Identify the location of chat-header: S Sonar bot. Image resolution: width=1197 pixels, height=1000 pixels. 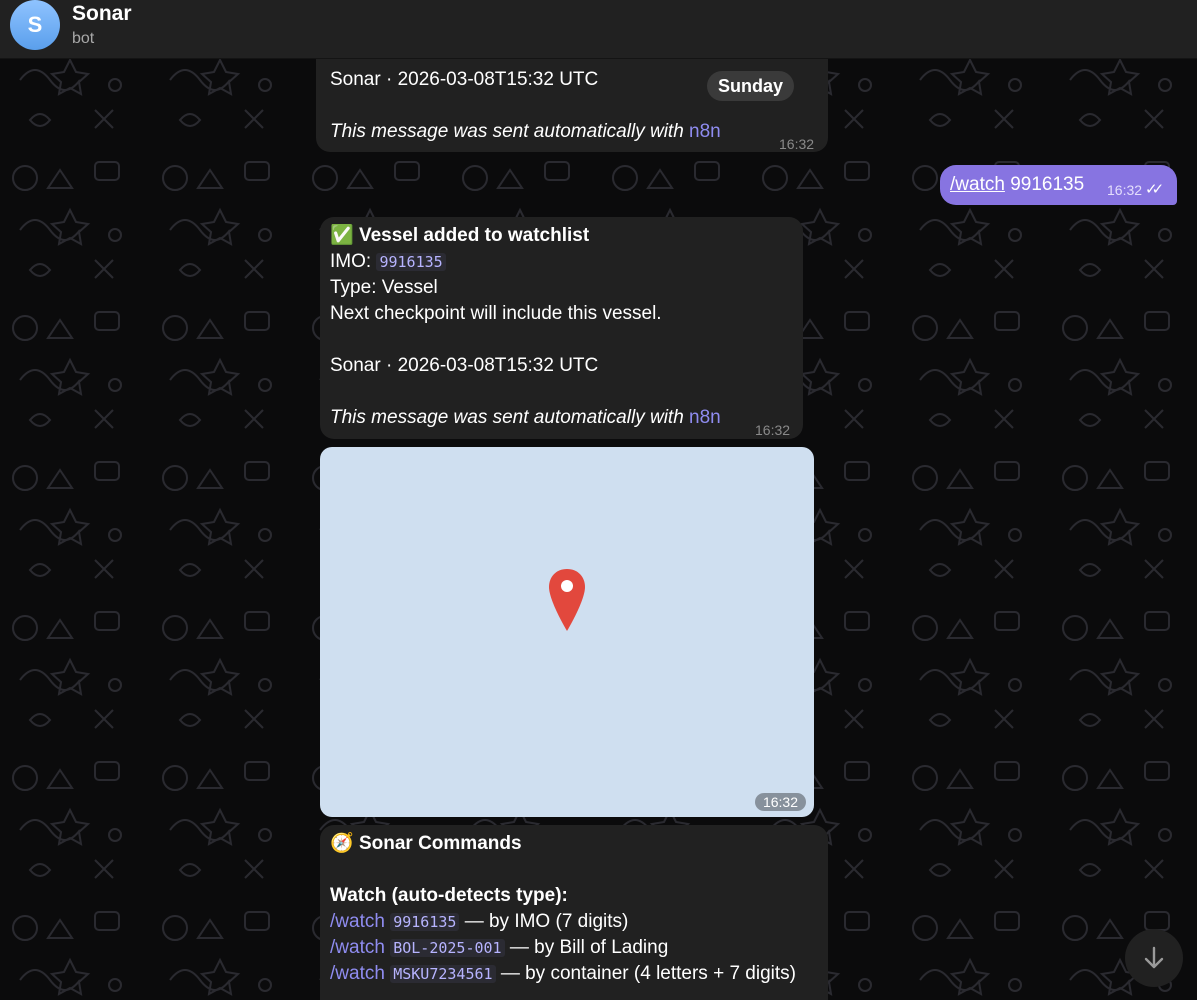
(598, 29).